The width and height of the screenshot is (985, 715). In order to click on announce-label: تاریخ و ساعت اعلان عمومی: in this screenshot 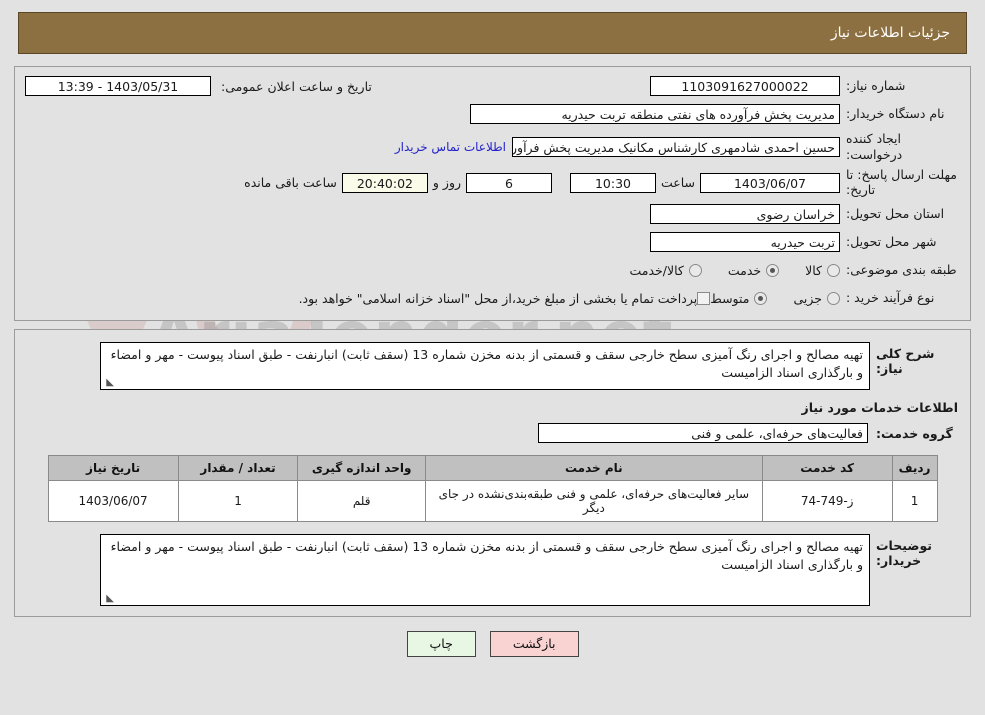, I will do `click(296, 86)`.